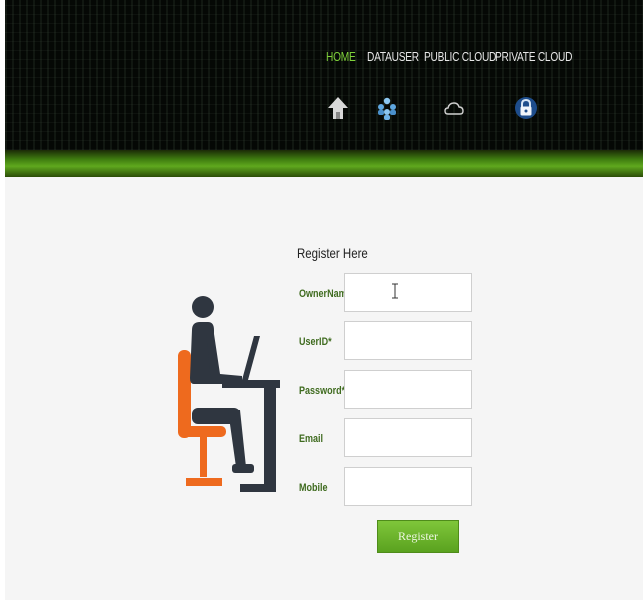  Describe the element at coordinates (408, 486) in the screenshot. I see `mobile-input` at that location.